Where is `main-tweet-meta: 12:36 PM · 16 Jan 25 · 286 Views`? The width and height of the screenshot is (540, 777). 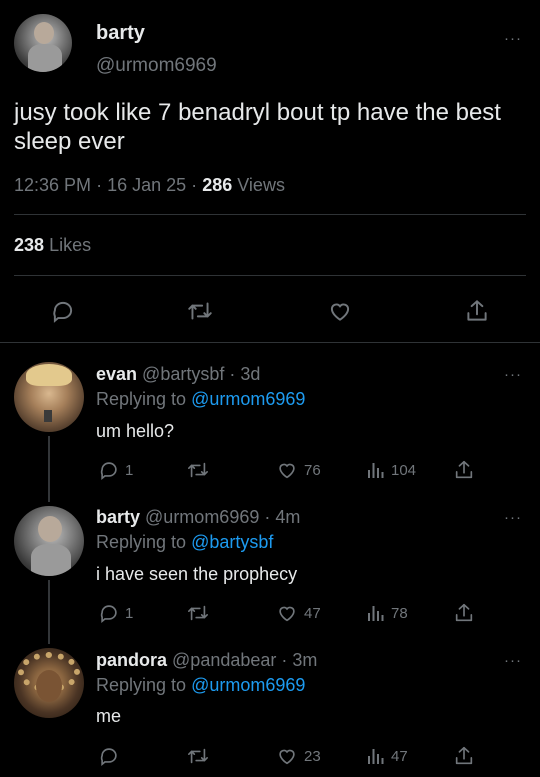
main-tweet-meta: 12:36 PM · 16 Jan 25 · 286 Views is located at coordinates (149, 185).